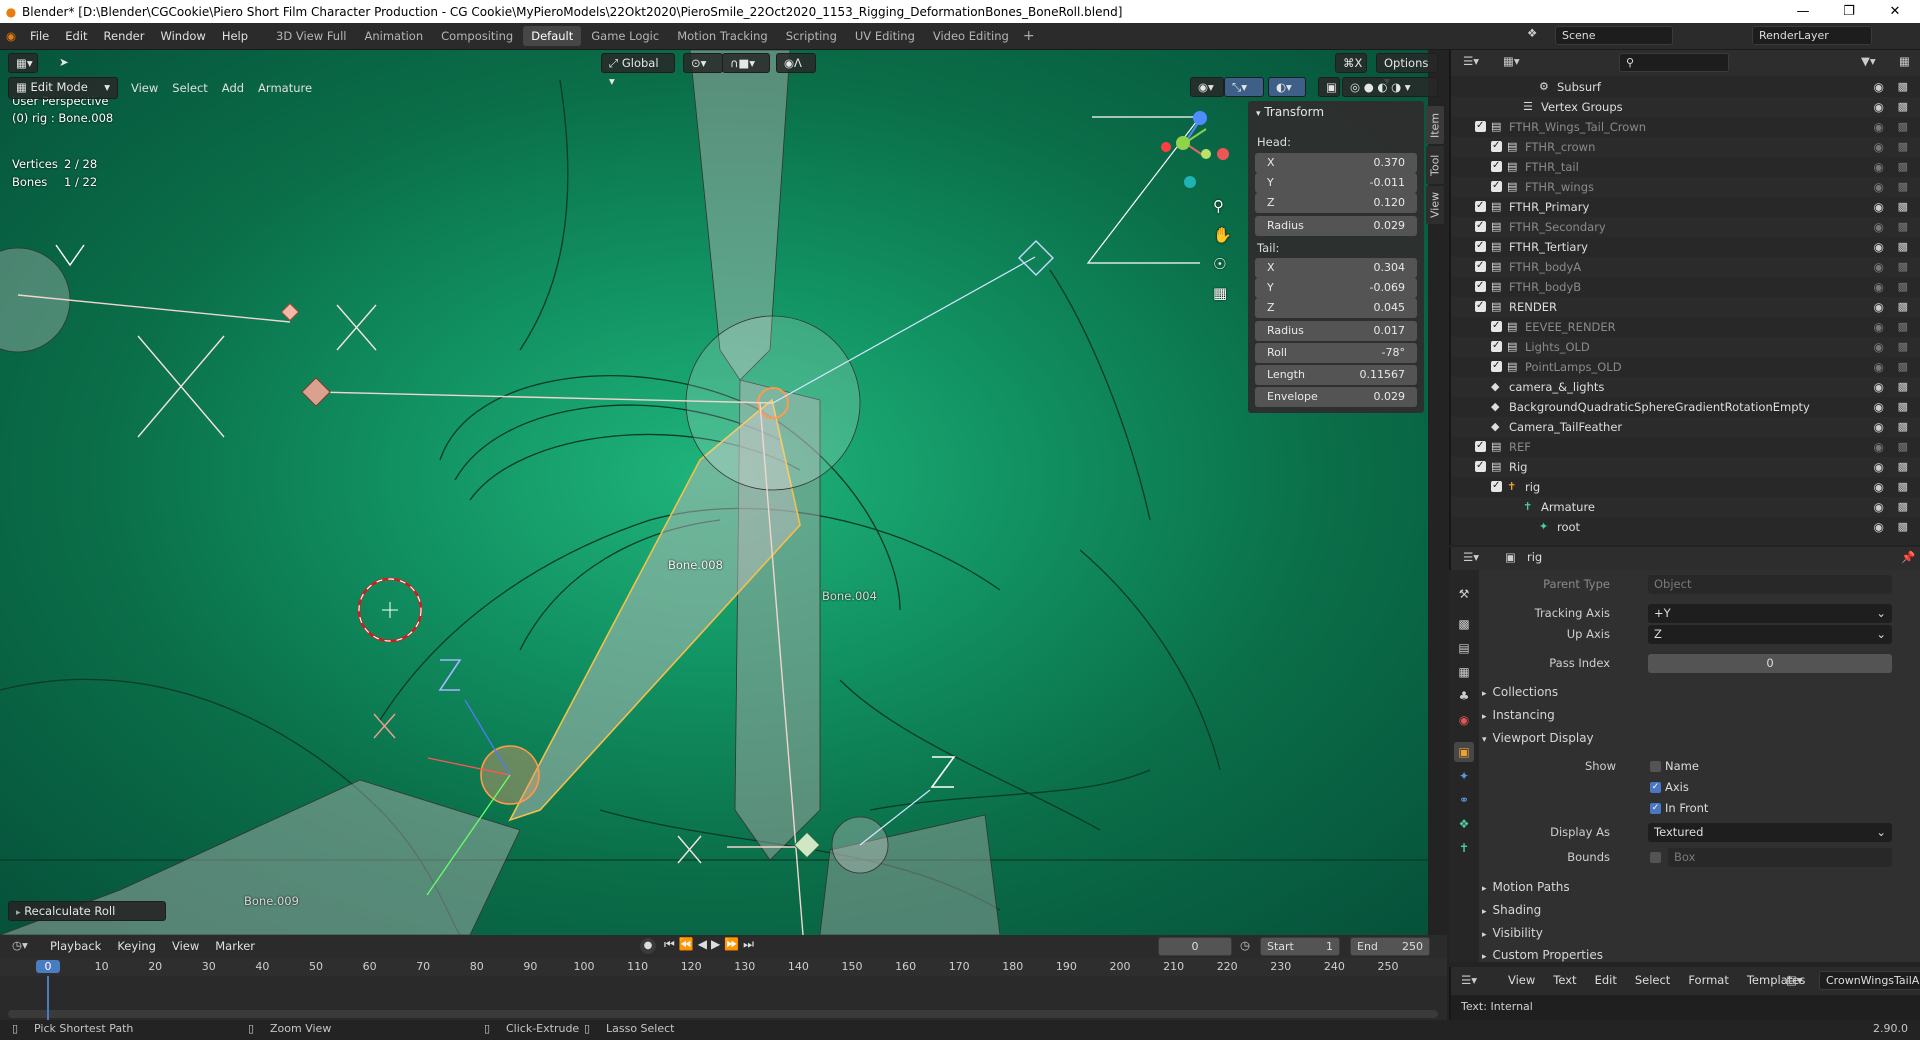 The image size is (1920, 1040). Describe the element at coordinates (1685, 87) in the screenshot. I see `outliner-row: ⚙ Subsurf ◉ ▩` at that location.